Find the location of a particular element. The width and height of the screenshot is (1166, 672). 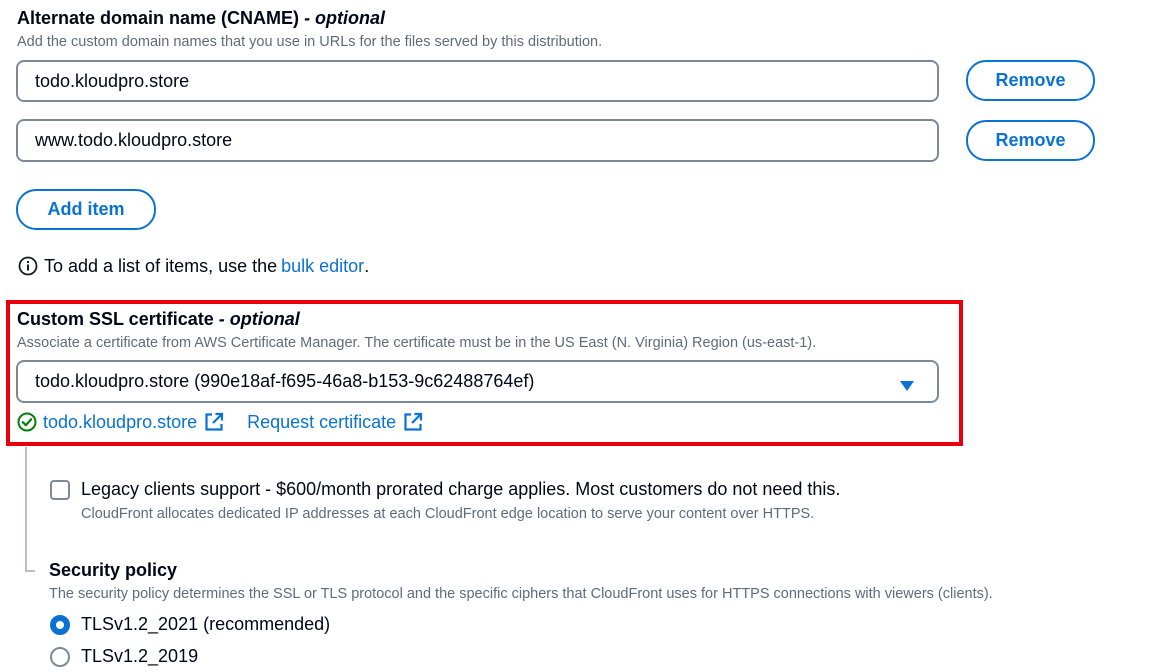

ssl-label: Custom SSL certificate - optional is located at coordinates (158, 319).